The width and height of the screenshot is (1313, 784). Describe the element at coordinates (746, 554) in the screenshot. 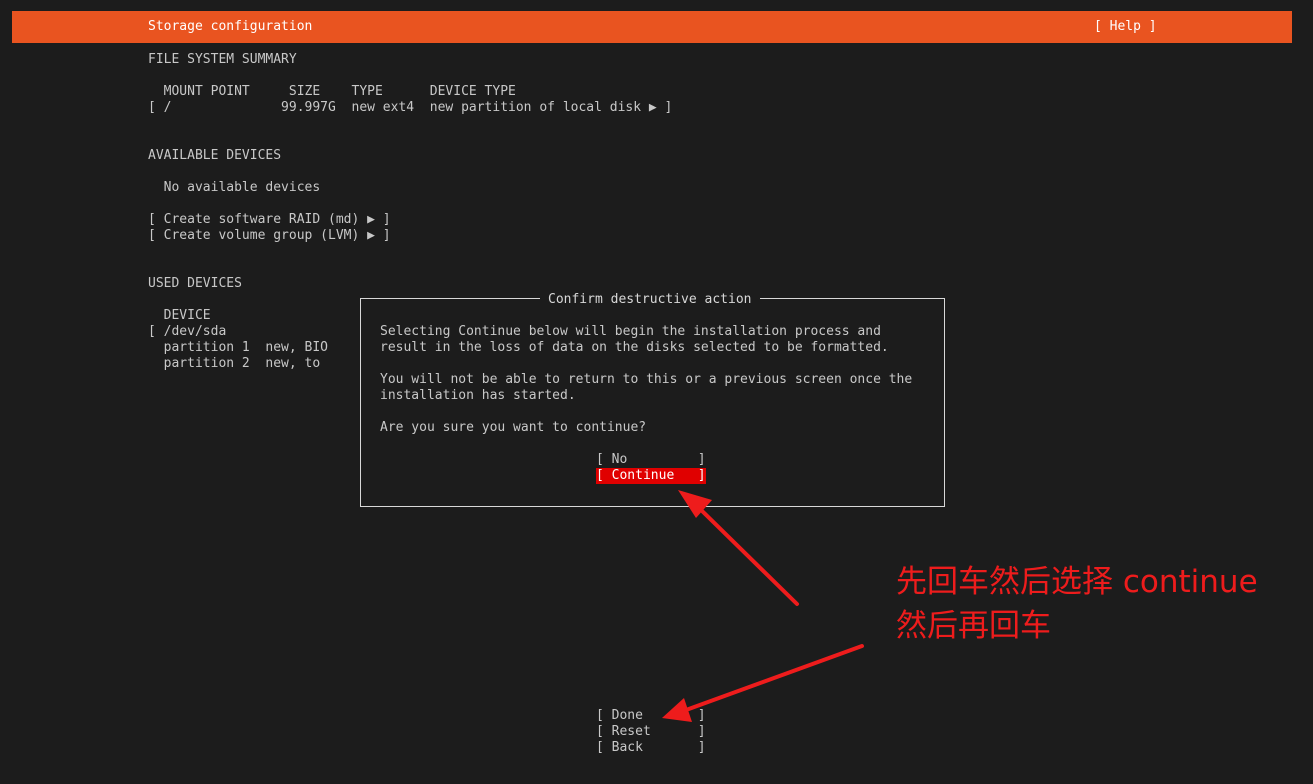

I see `arrow-to-continue-icon` at that location.